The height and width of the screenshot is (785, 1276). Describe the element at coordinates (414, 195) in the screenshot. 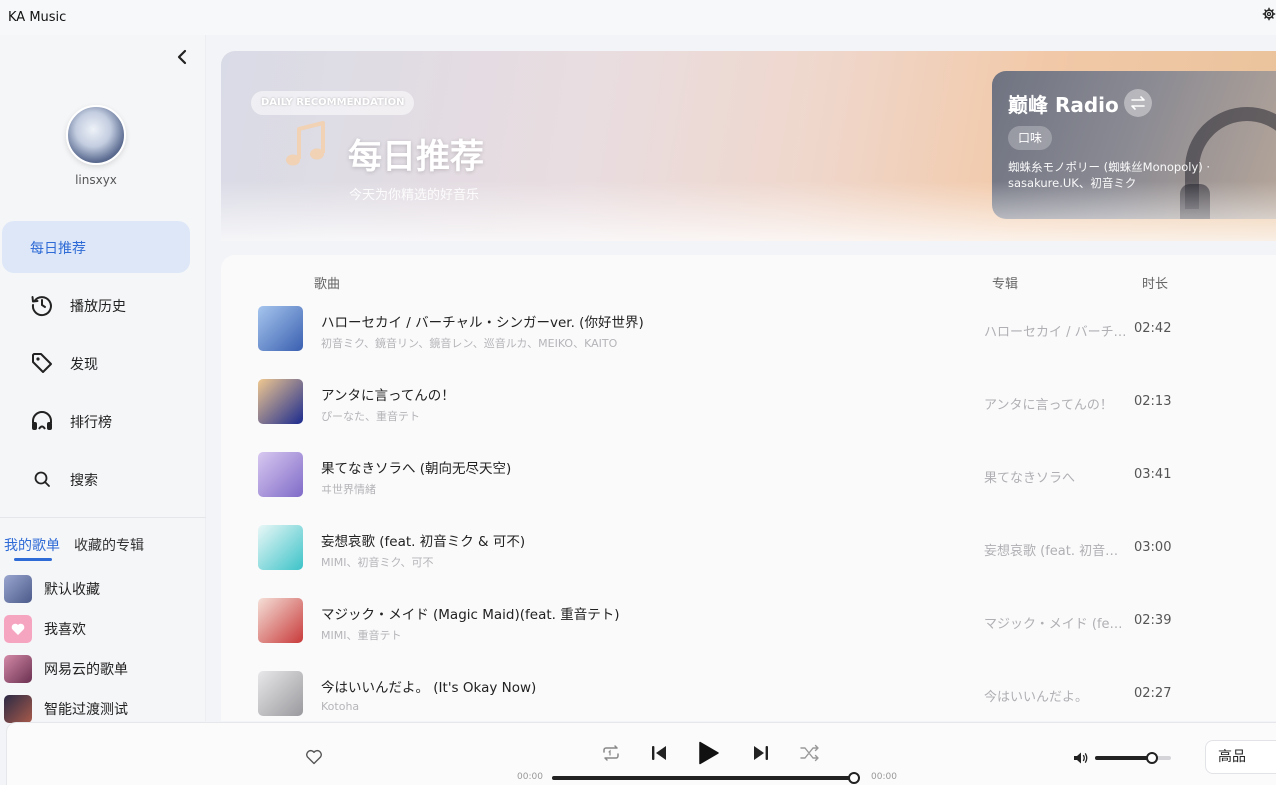

I see `banner-subtitle: 今天为你精选的好音乐` at that location.